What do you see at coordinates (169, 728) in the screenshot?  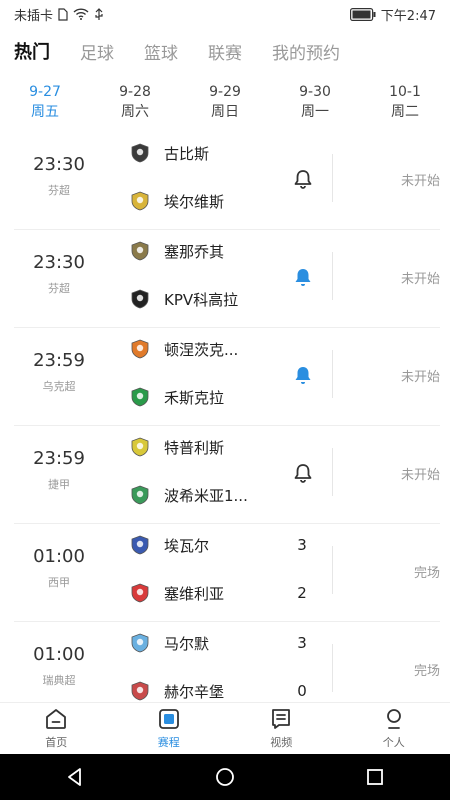 I see `nav-schedule: 赛程` at bounding box center [169, 728].